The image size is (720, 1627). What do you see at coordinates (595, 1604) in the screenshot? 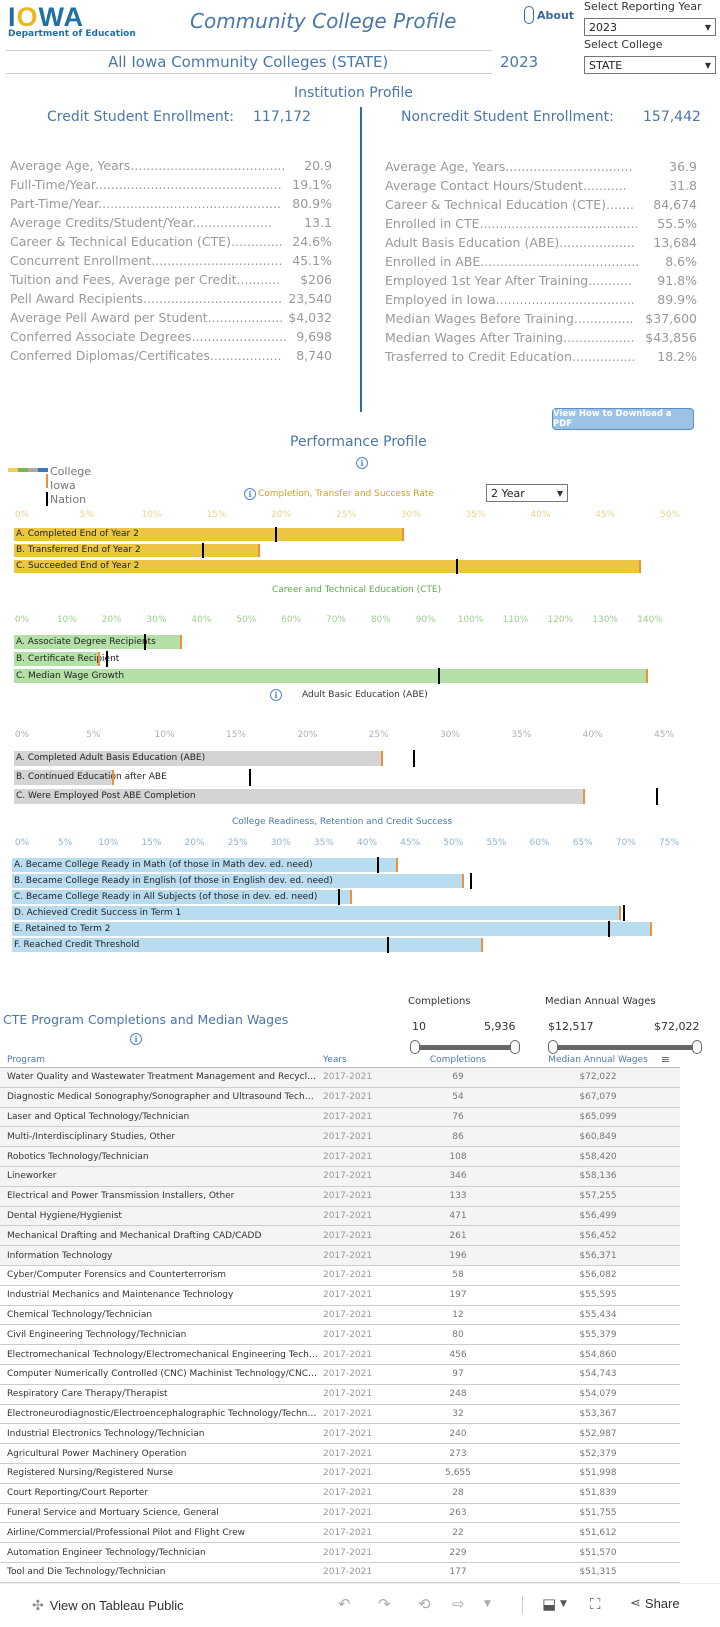
I see `fullscreen-icon: ⛶` at bounding box center [595, 1604].